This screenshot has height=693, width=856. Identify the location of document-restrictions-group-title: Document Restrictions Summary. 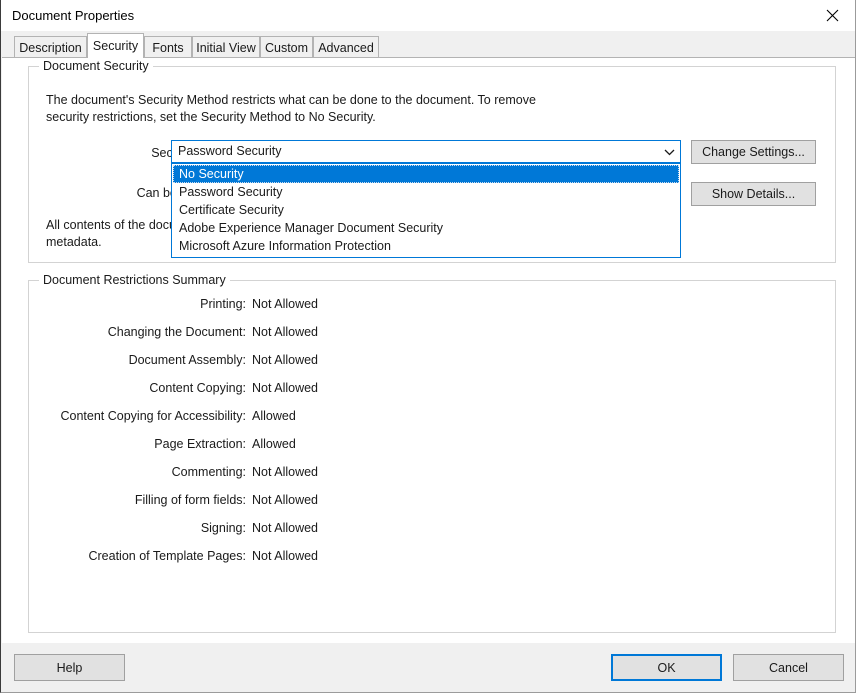
(134, 280).